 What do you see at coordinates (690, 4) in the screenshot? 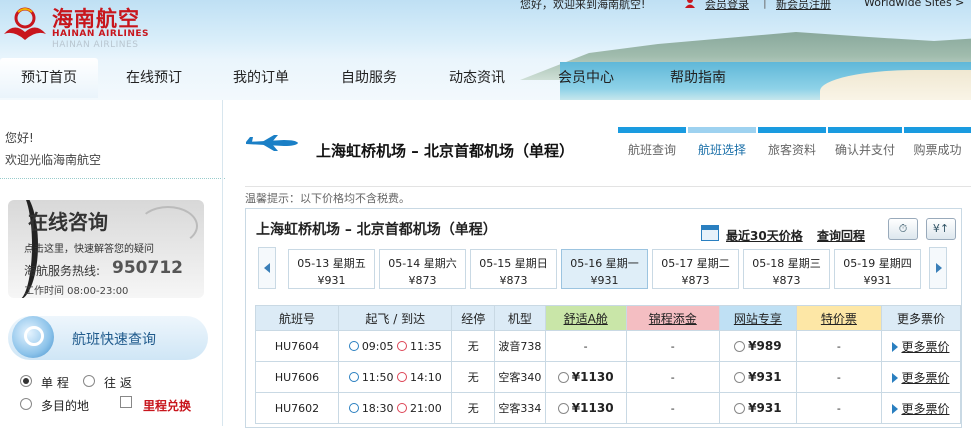
I see `user-icon` at bounding box center [690, 4].